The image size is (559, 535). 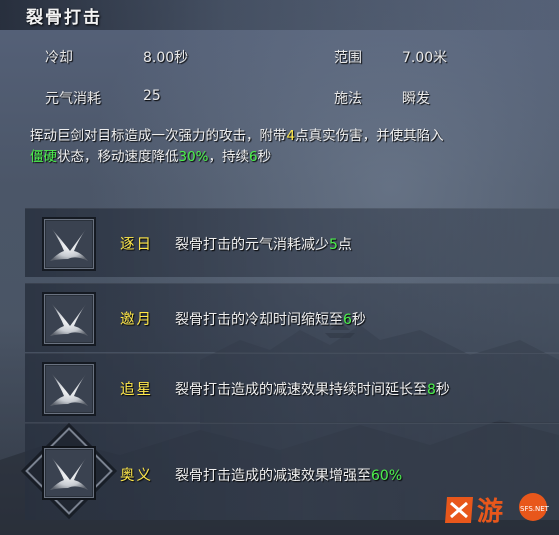 What do you see at coordinates (301, 390) in the screenshot?
I see `talent-text: 裂骨打击造成的减速效果持续时间延长至` at bounding box center [301, 390].